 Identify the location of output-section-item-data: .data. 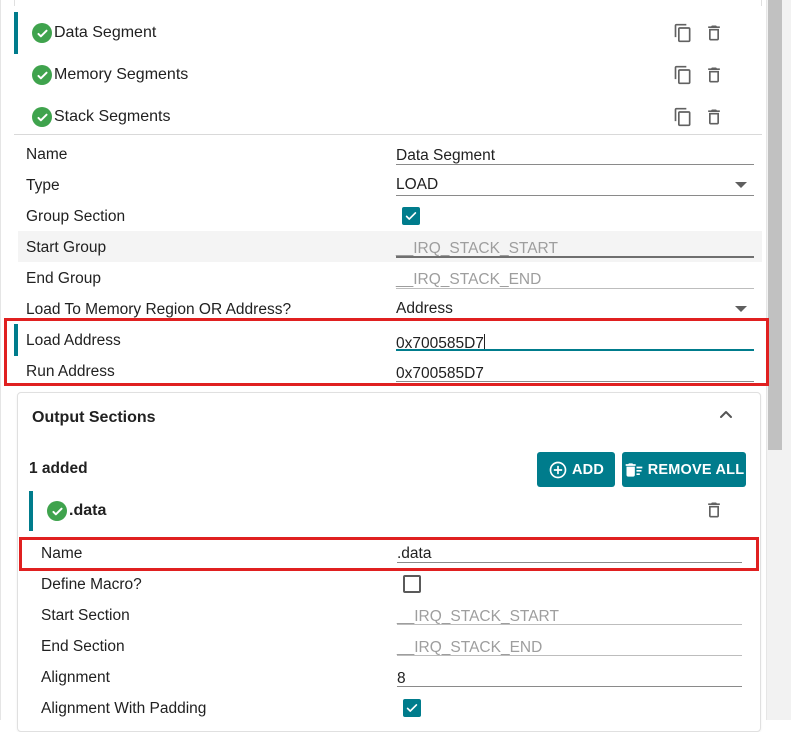
(76, 511).